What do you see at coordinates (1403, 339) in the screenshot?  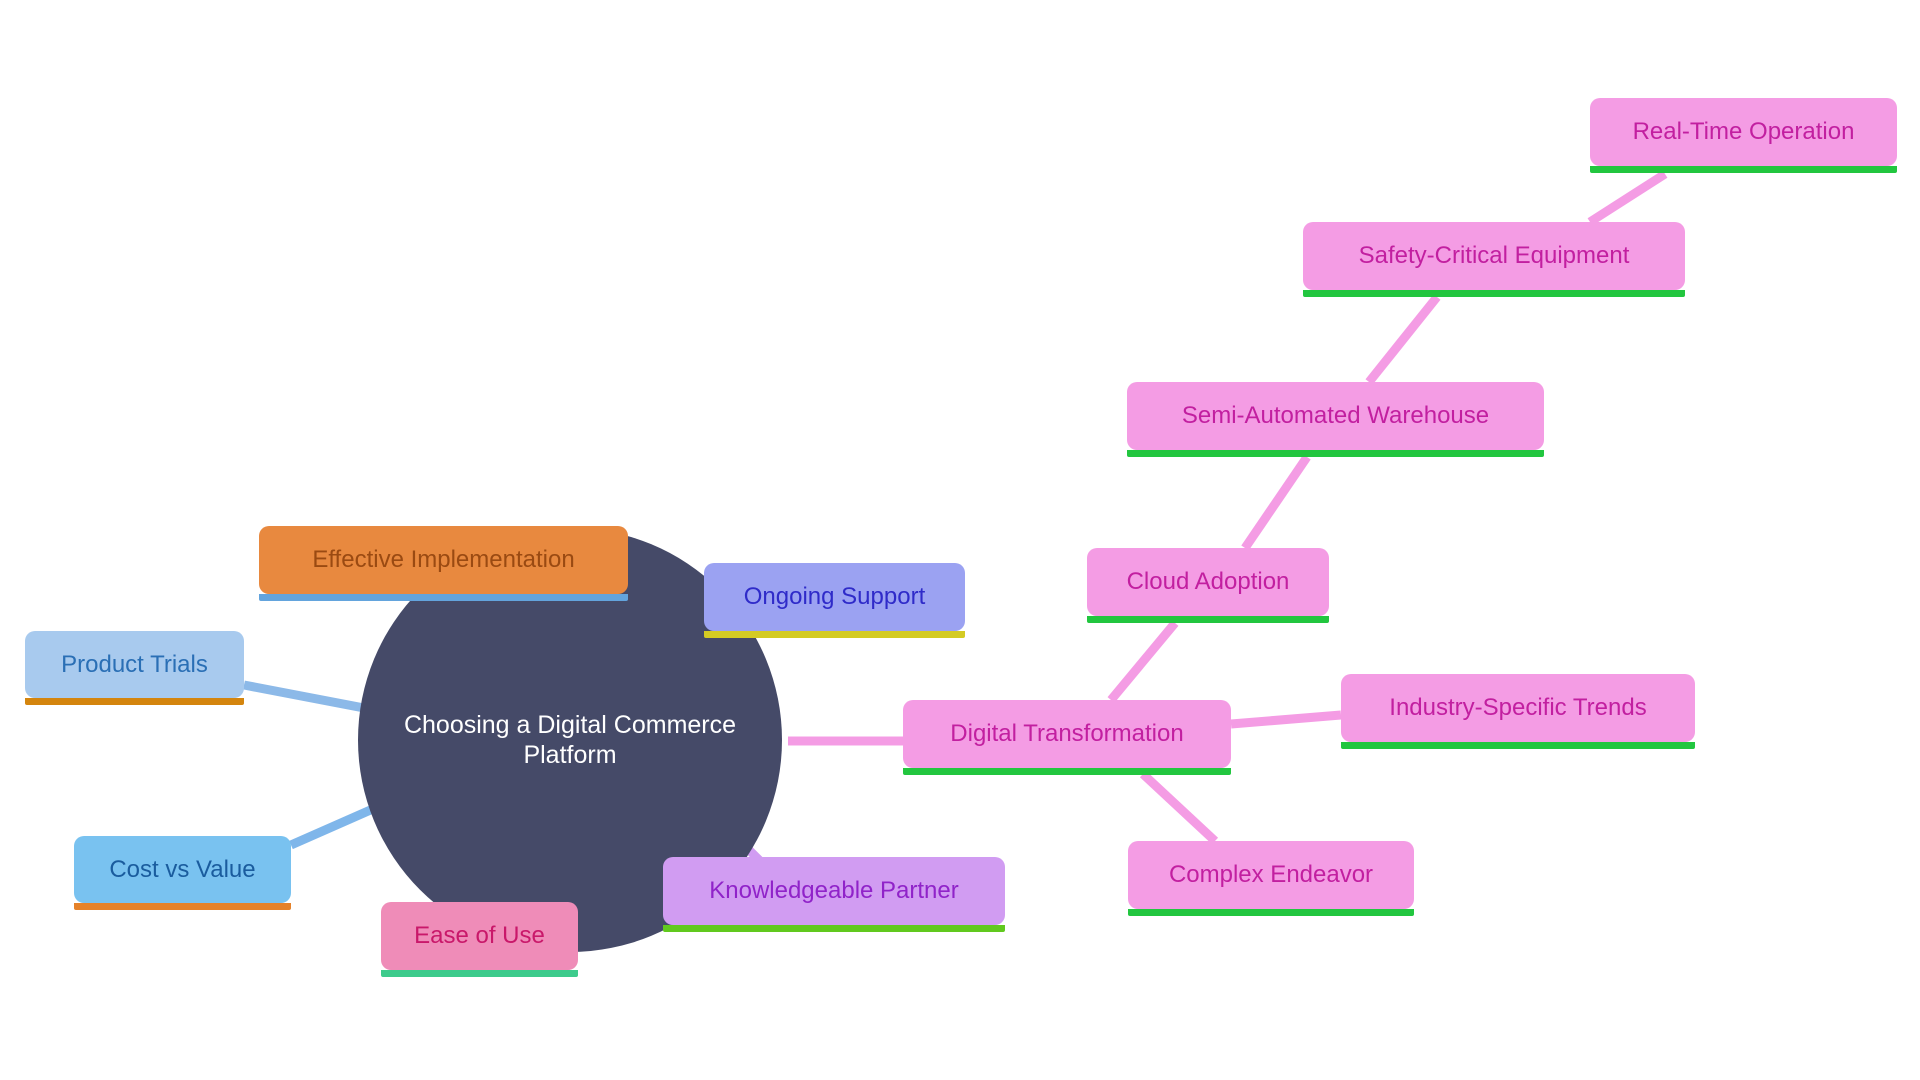 I see `edge-semi-safety-critical` at bounding box center [1403, 339].